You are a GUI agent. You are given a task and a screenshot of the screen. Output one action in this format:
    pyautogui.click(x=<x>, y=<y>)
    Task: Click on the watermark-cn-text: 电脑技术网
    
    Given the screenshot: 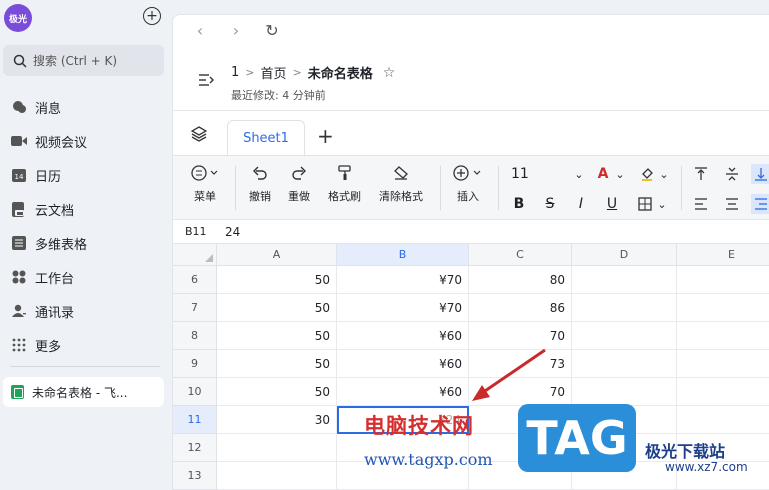 What is the action you would take?
    pyautogui.click(x=419, y=426)
    